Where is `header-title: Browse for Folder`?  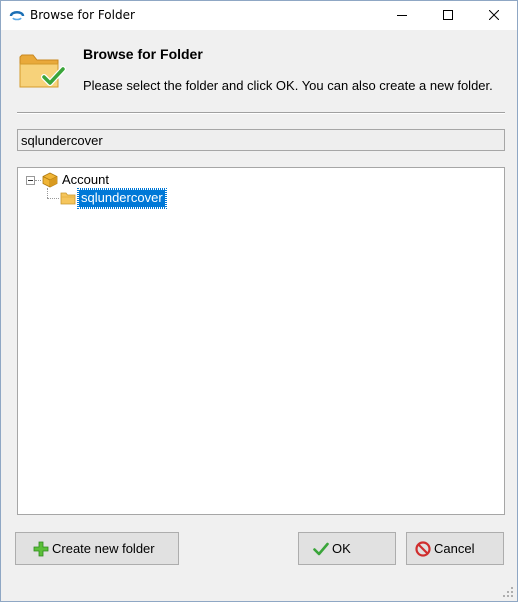 header-title: Browse for Folder is located at coordinates (143, 54).